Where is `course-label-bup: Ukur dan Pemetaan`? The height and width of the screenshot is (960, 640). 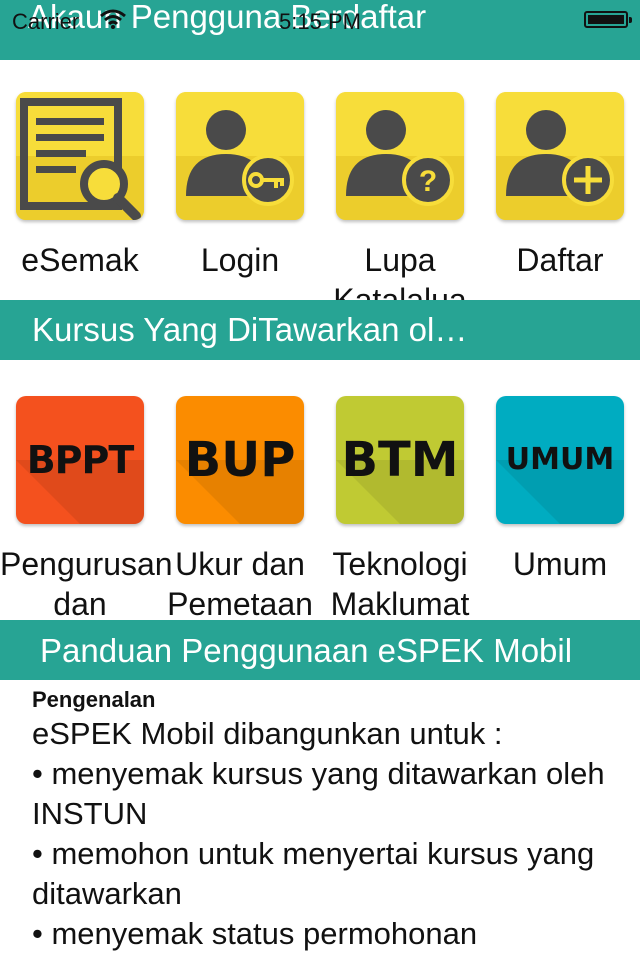 course-label-bup: Ukur dan Pemetaan is located at coordinates (240, 583).